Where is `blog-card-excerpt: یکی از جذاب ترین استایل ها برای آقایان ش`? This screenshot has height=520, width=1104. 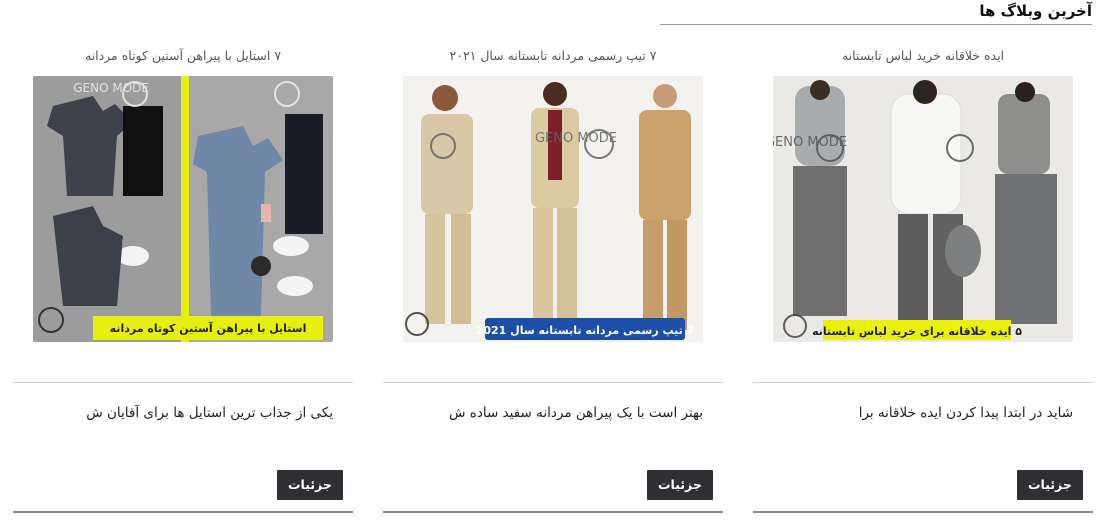 blog-card-excerpt: یکی از جذاب ترین استایل ها برای آقایان ش is located at coordinates (209, 413).